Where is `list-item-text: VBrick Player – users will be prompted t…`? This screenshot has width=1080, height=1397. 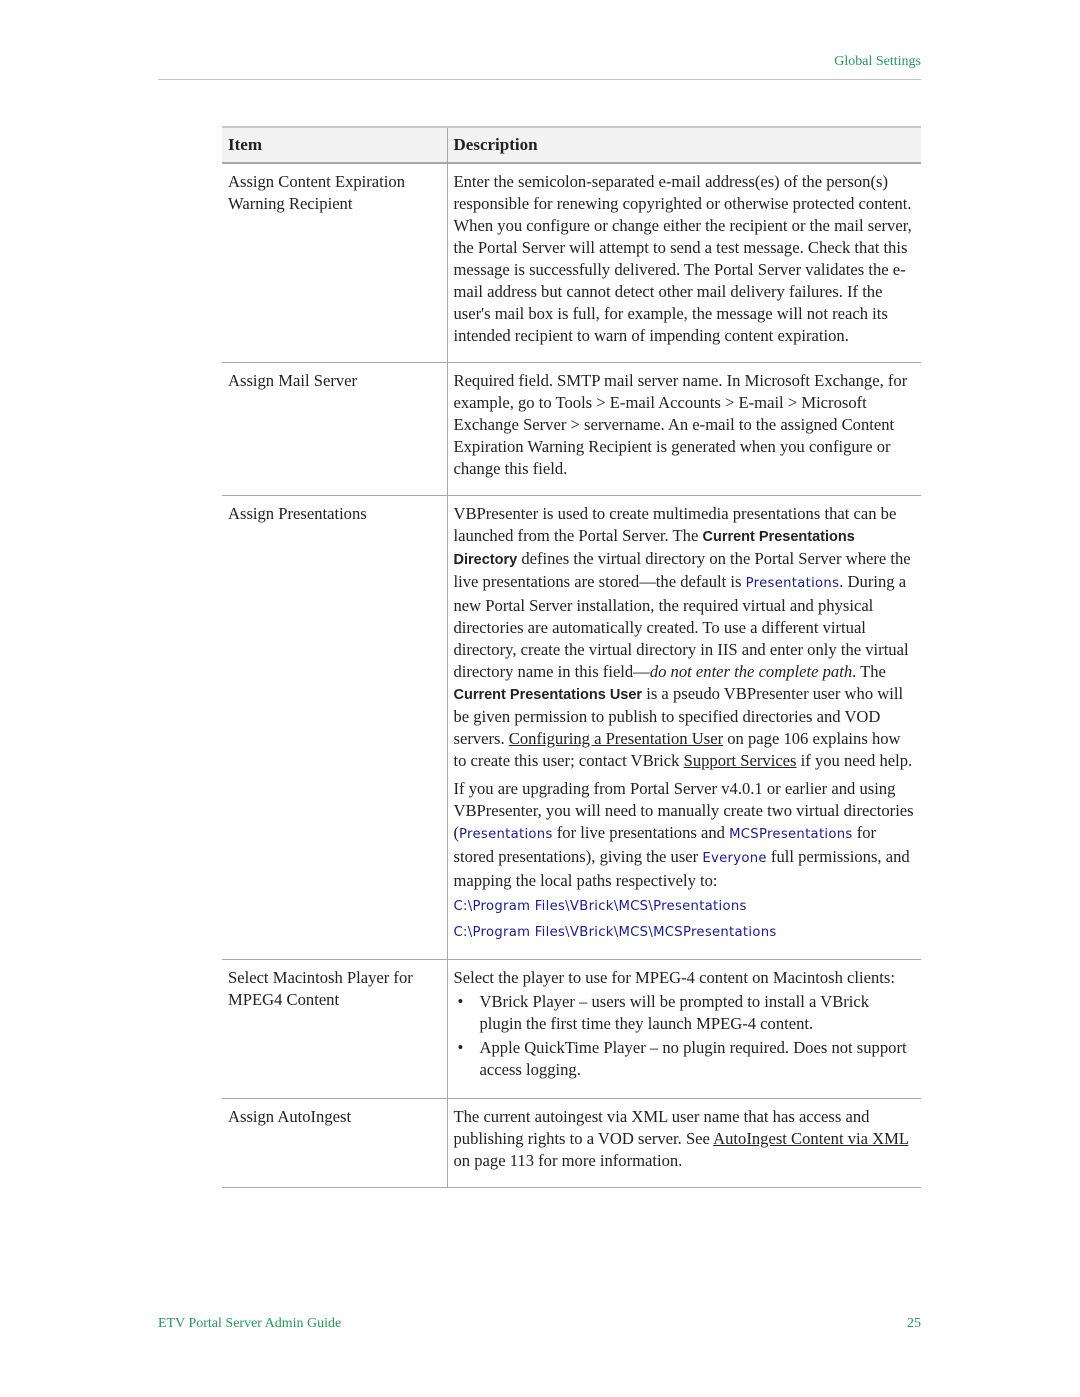 list-item-text: VBrick Player – users will be prompted t… is located at coordinates (674, 1012).